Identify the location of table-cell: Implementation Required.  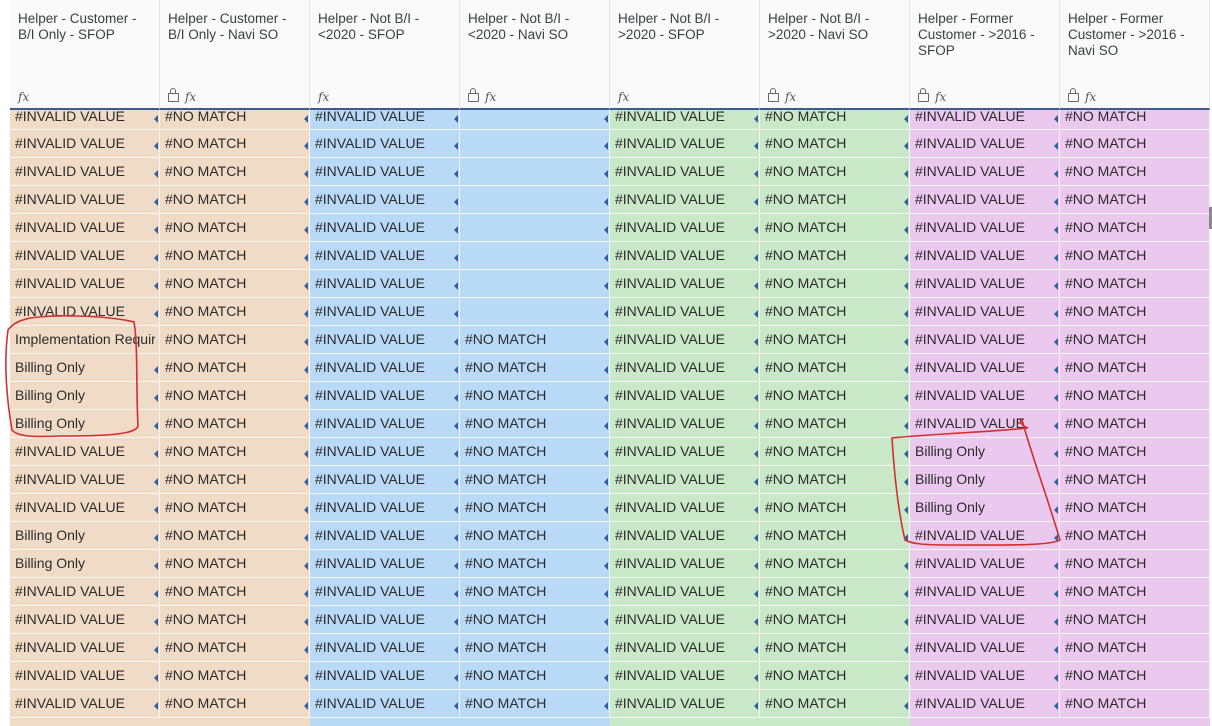
(85, 340).